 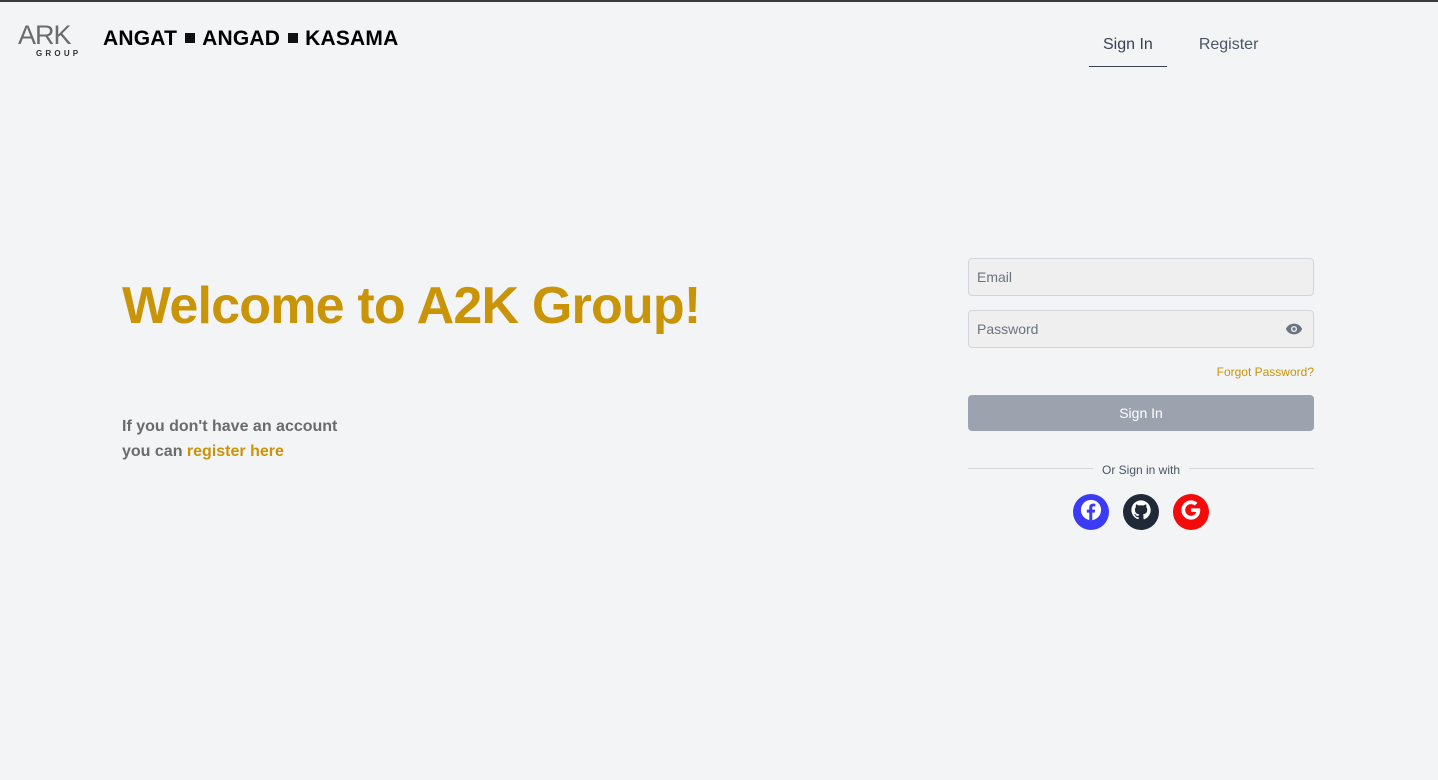 I want to click on brand-part-angat: ANGAT, so click(x=140, y=38).